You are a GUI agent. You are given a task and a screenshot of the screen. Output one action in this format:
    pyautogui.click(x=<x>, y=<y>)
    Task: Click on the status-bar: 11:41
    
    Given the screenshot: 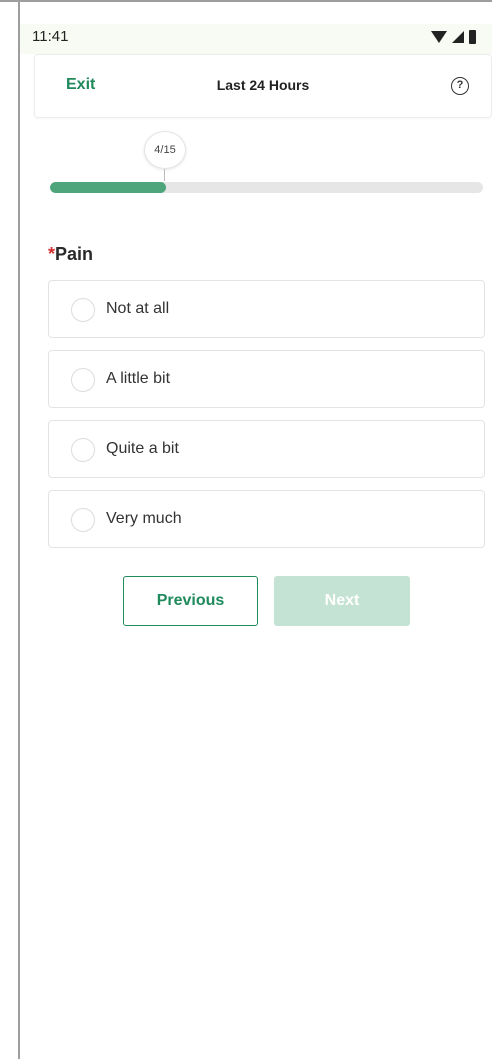 What is the action you would take?
    pyautogui.click(x=256, y=39)
    